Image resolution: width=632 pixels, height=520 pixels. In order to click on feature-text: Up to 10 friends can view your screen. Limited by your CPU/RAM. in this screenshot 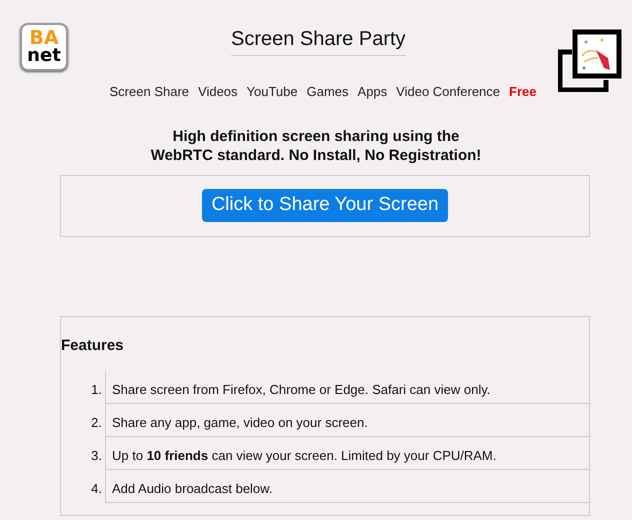, I will do `click(304, 455)`.